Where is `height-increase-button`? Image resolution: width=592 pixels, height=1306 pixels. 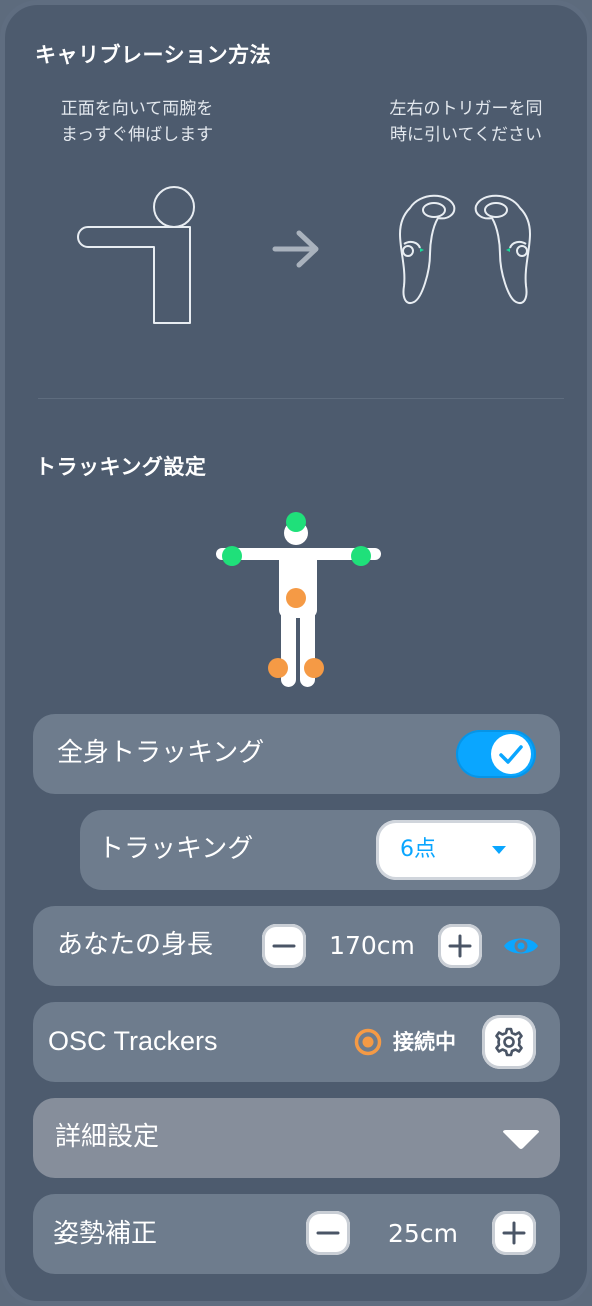
height-increase-button is located at coordinates (460, 946).